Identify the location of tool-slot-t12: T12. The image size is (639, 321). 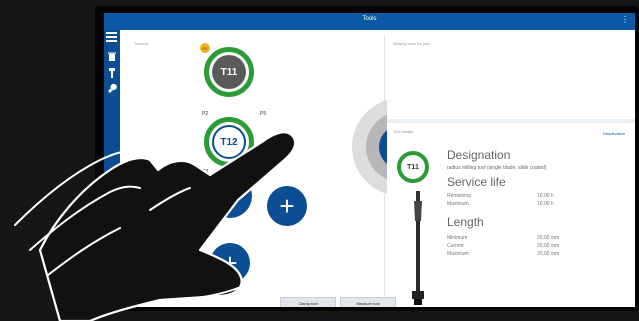
(229, 142).